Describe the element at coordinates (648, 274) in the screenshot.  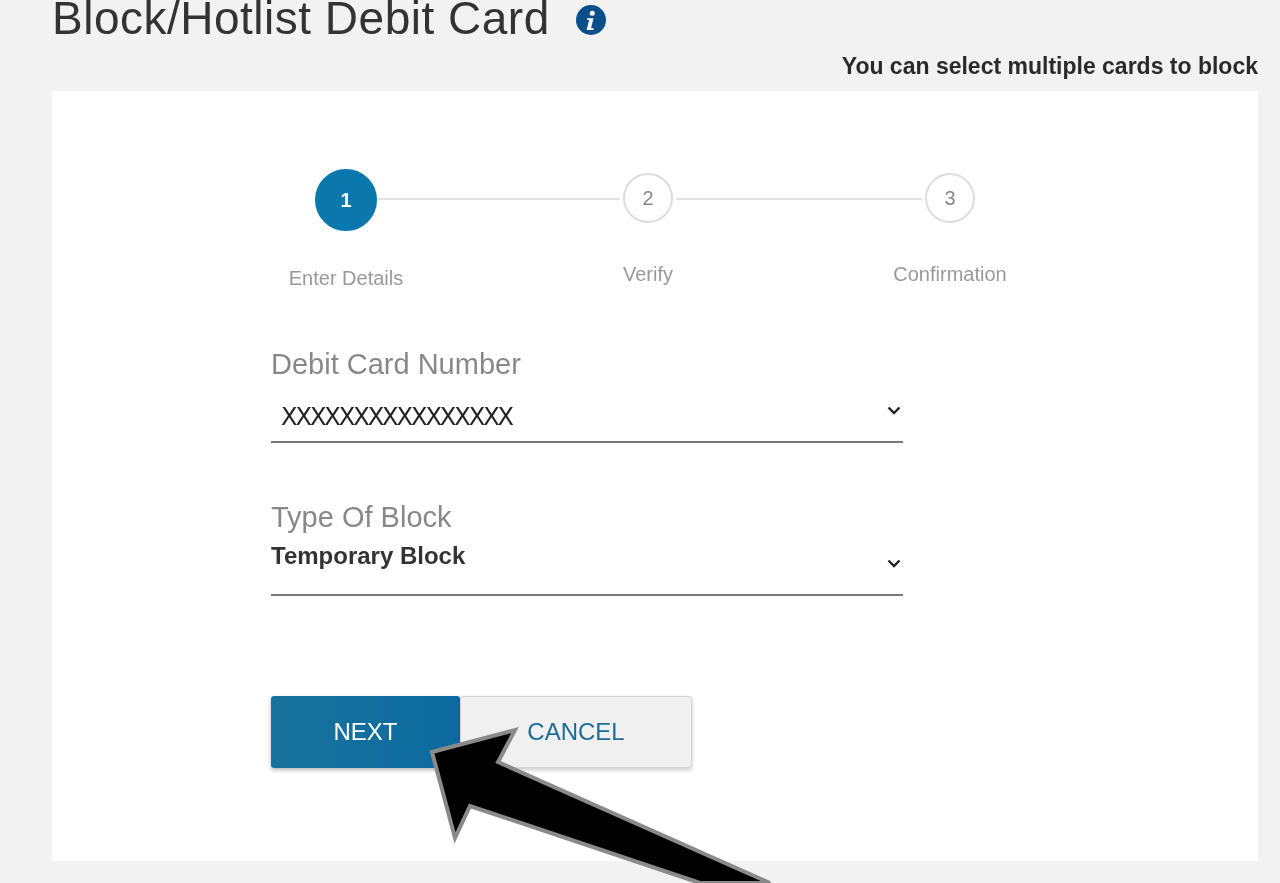
I see `step-label: Verify` at that location.